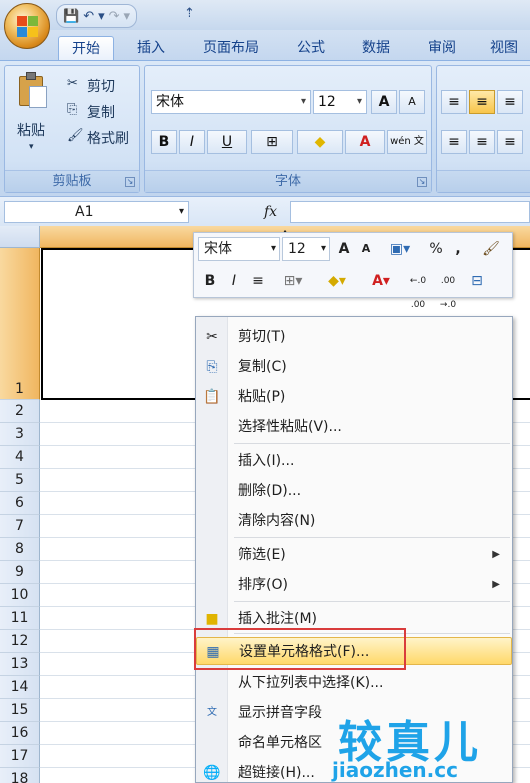 The width and height of the screenshot is (530, 783). What do you see at coordinates (20, 526) in the screenshot?
I see `row-header: 7` at bounding box center [20, 526].